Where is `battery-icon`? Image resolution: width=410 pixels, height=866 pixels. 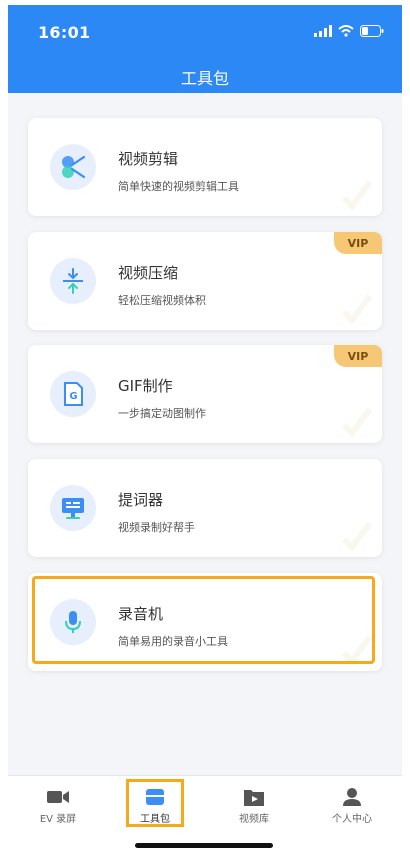 battery-icon is located at coordinates (372, 31).